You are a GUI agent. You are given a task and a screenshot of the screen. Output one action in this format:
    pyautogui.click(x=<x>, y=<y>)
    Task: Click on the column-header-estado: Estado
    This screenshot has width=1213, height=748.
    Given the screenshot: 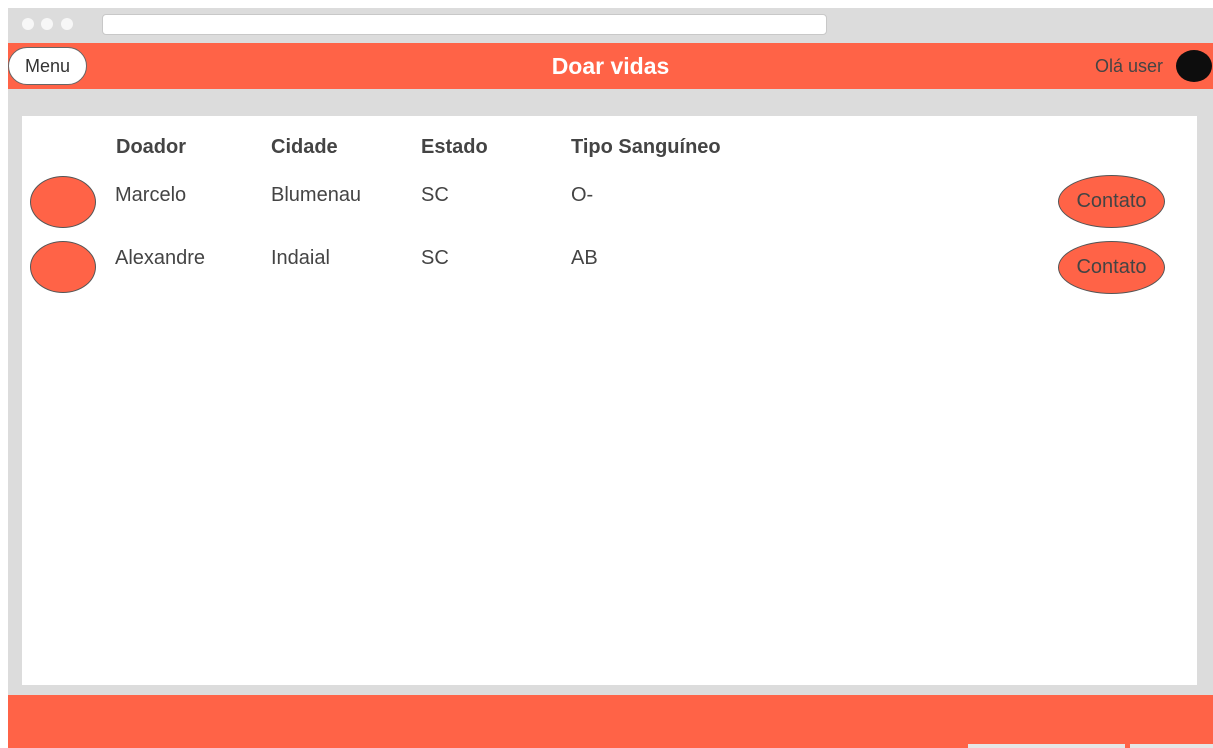 What is the action you would take?
    pyautogui.click(x=454, y=147)
    